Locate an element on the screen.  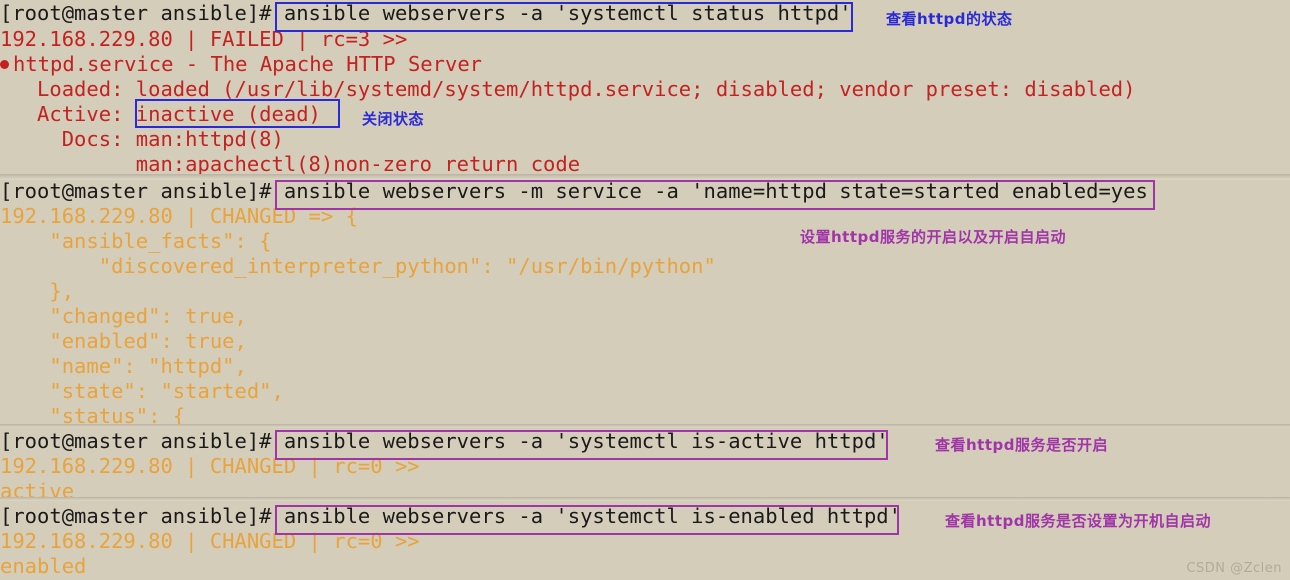
output-line-facts-close: }, is located at coordinates (37, 291).